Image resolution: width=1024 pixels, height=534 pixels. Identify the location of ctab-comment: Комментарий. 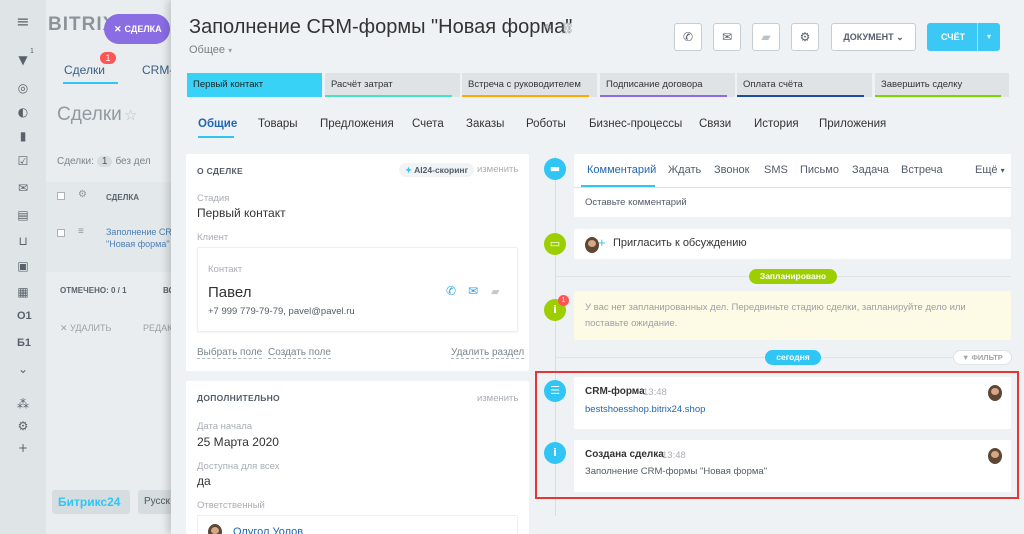
(621, 170).